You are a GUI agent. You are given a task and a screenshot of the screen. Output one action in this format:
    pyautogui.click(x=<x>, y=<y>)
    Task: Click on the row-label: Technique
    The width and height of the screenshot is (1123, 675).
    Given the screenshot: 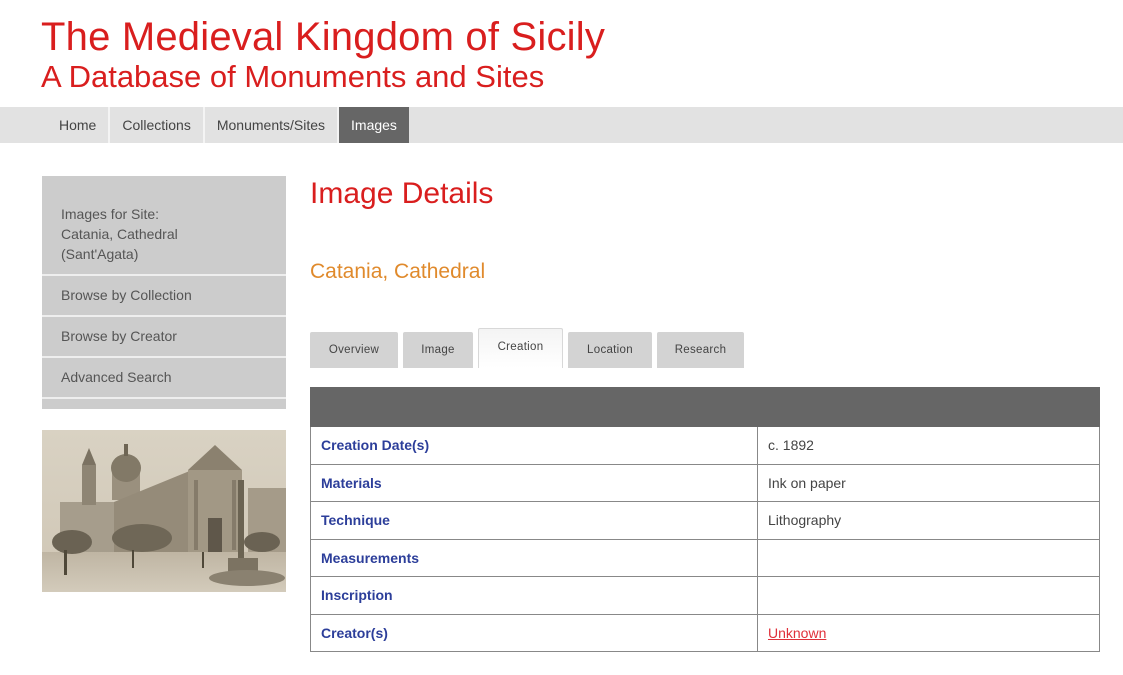 What is the action you would take?
    pyautogui.click(x=534, y=520)
    